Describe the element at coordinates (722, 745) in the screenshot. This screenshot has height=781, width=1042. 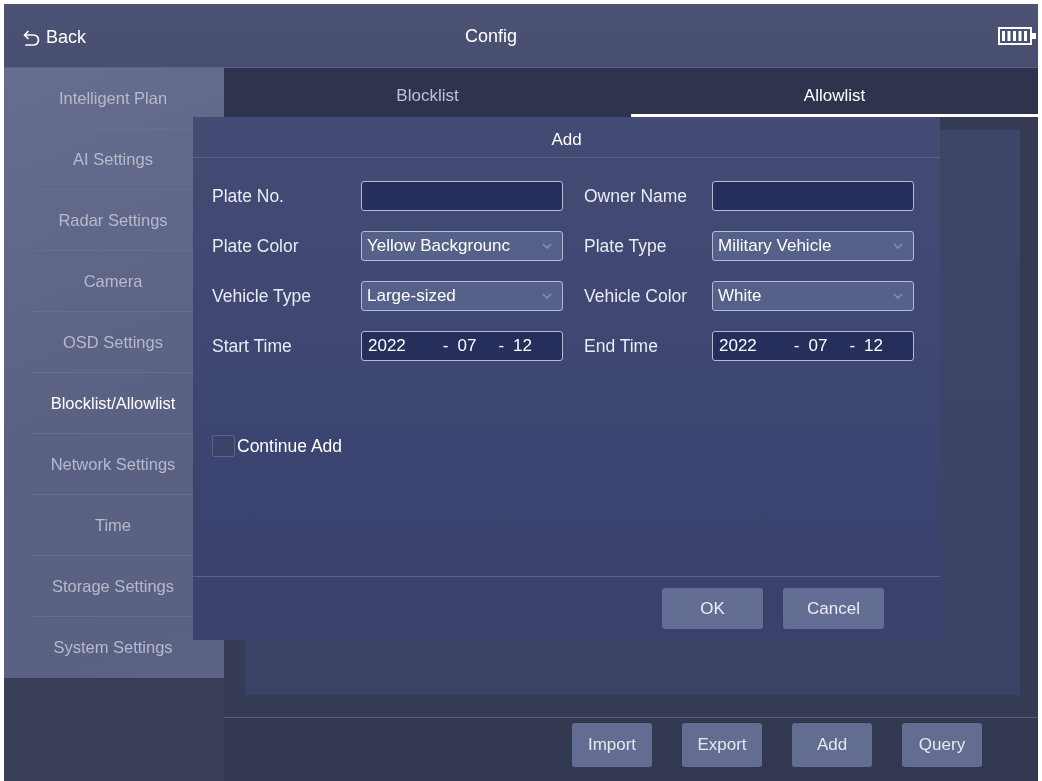
I see `toolbar-button: Export` at that location.